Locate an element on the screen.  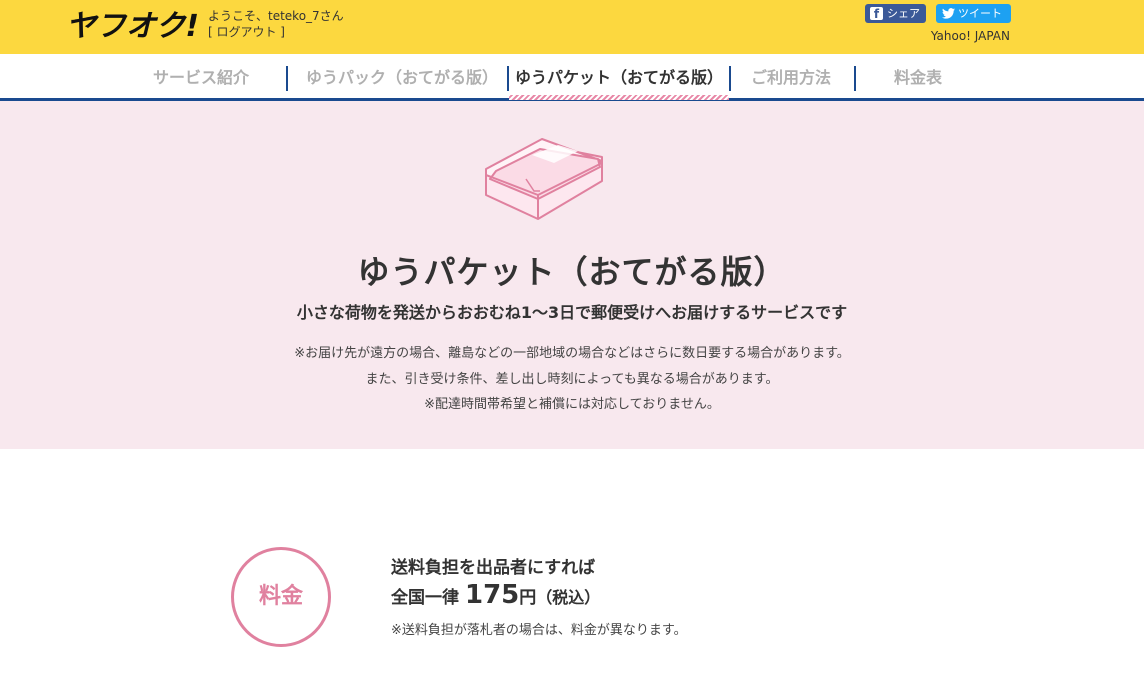
tweet-button: ツイート is located at coordinates (973, 13).